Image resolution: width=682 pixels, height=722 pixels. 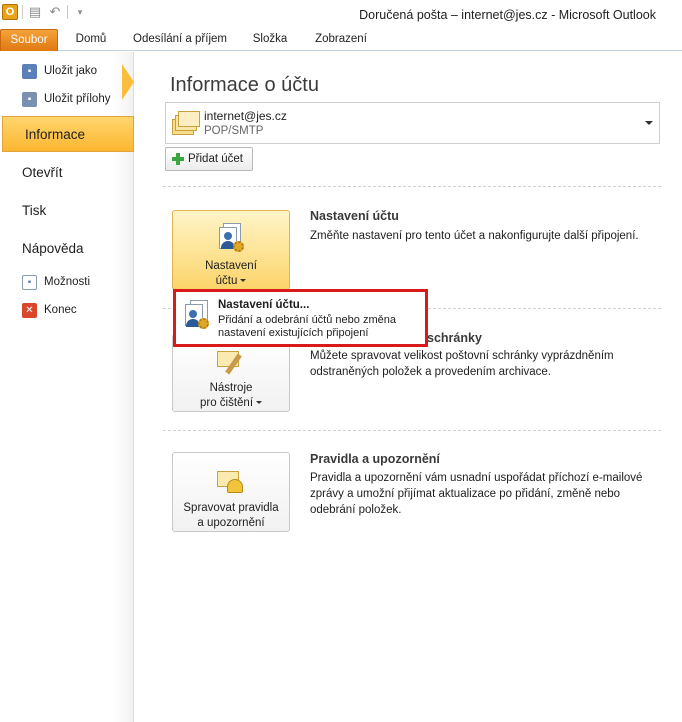 I want to click on account-email: internet@jes.cz, so click(x=245, y=116).